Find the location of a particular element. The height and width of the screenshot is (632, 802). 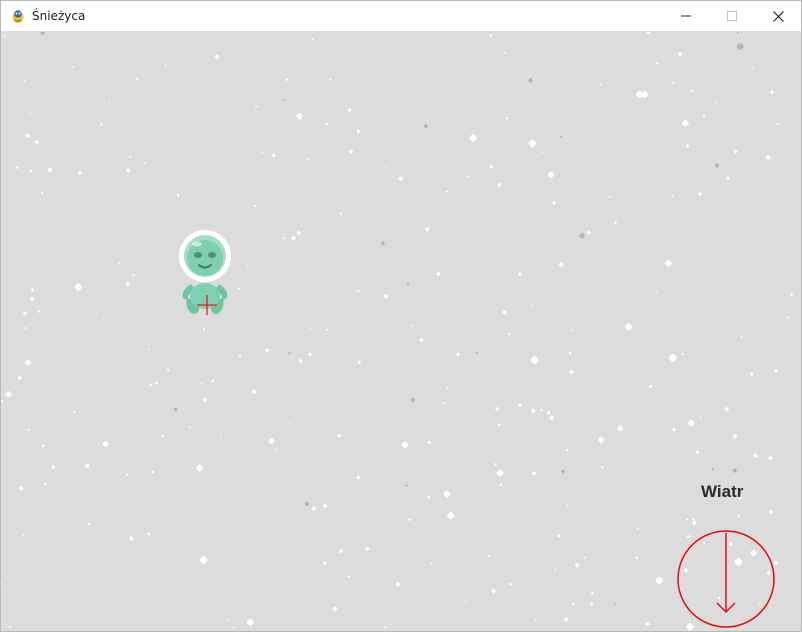

pygame-snake-icon is located at coordinates (18, 16).